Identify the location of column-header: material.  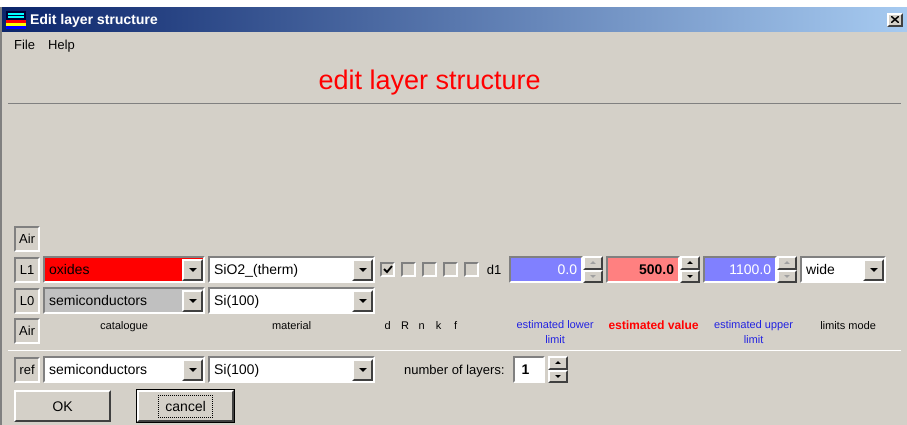
(291, 326).